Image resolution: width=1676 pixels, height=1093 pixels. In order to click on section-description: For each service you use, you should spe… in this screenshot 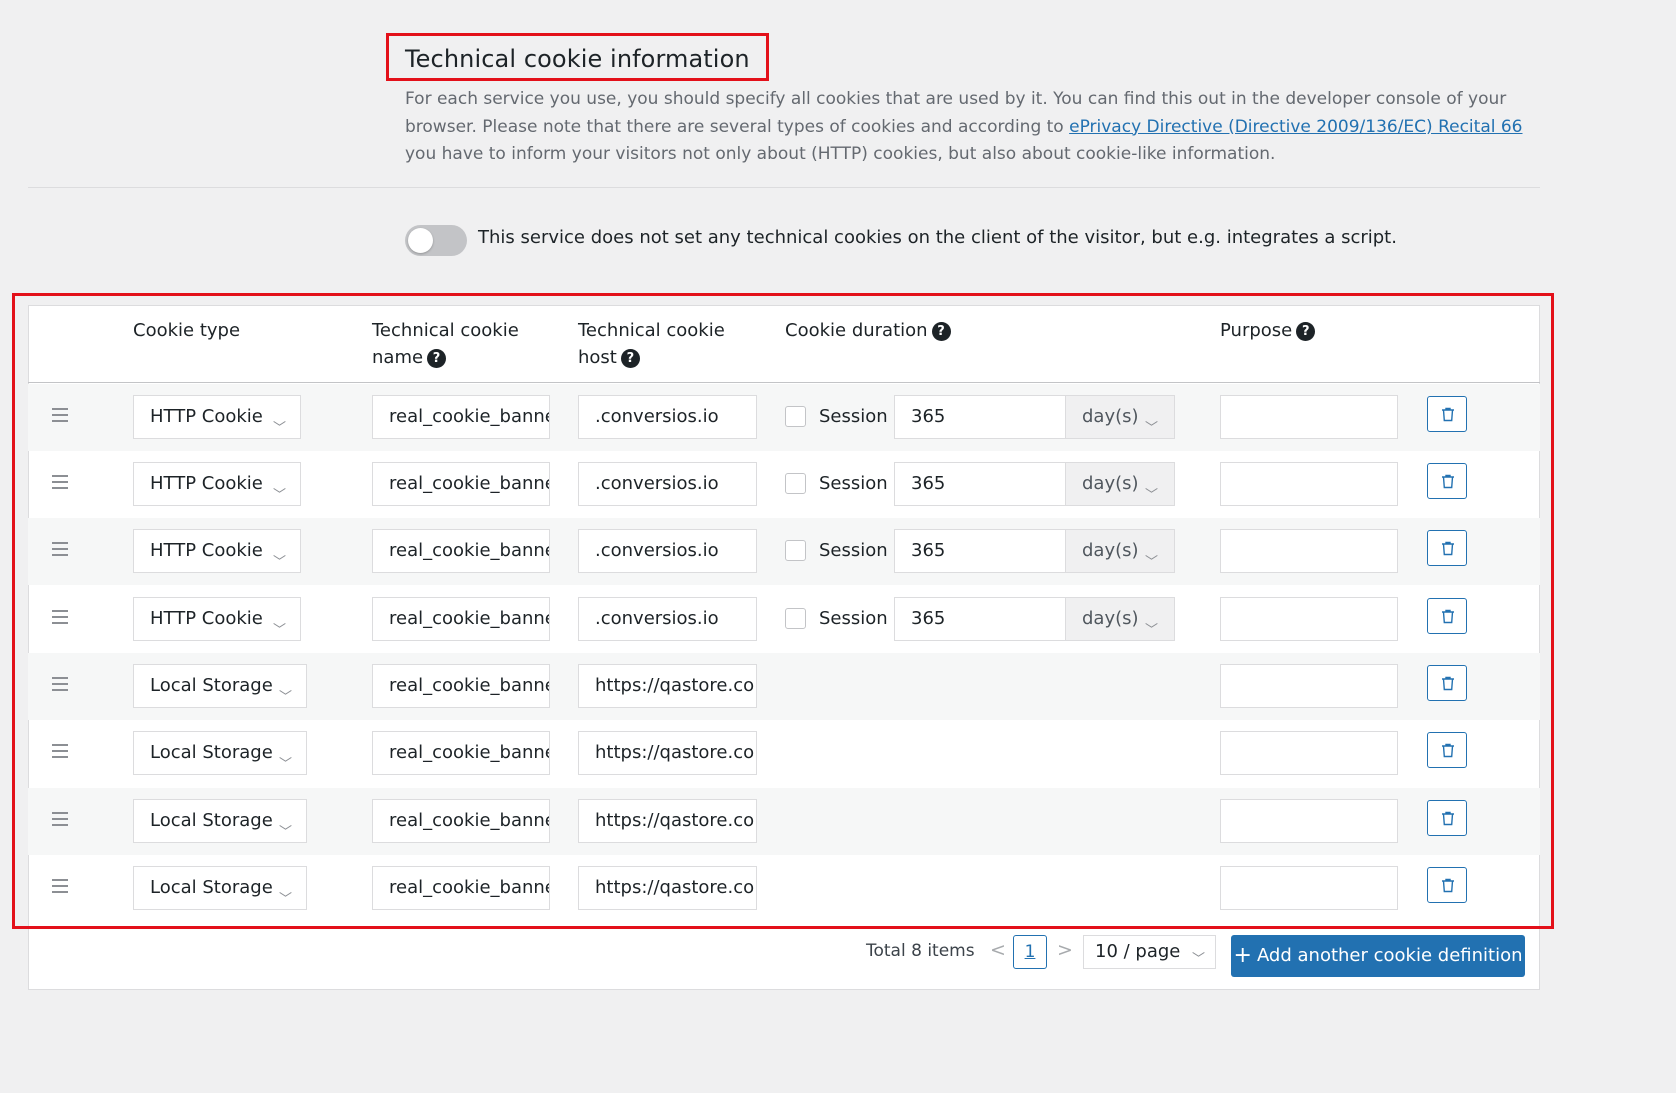, I will do `click(964, 126)`.